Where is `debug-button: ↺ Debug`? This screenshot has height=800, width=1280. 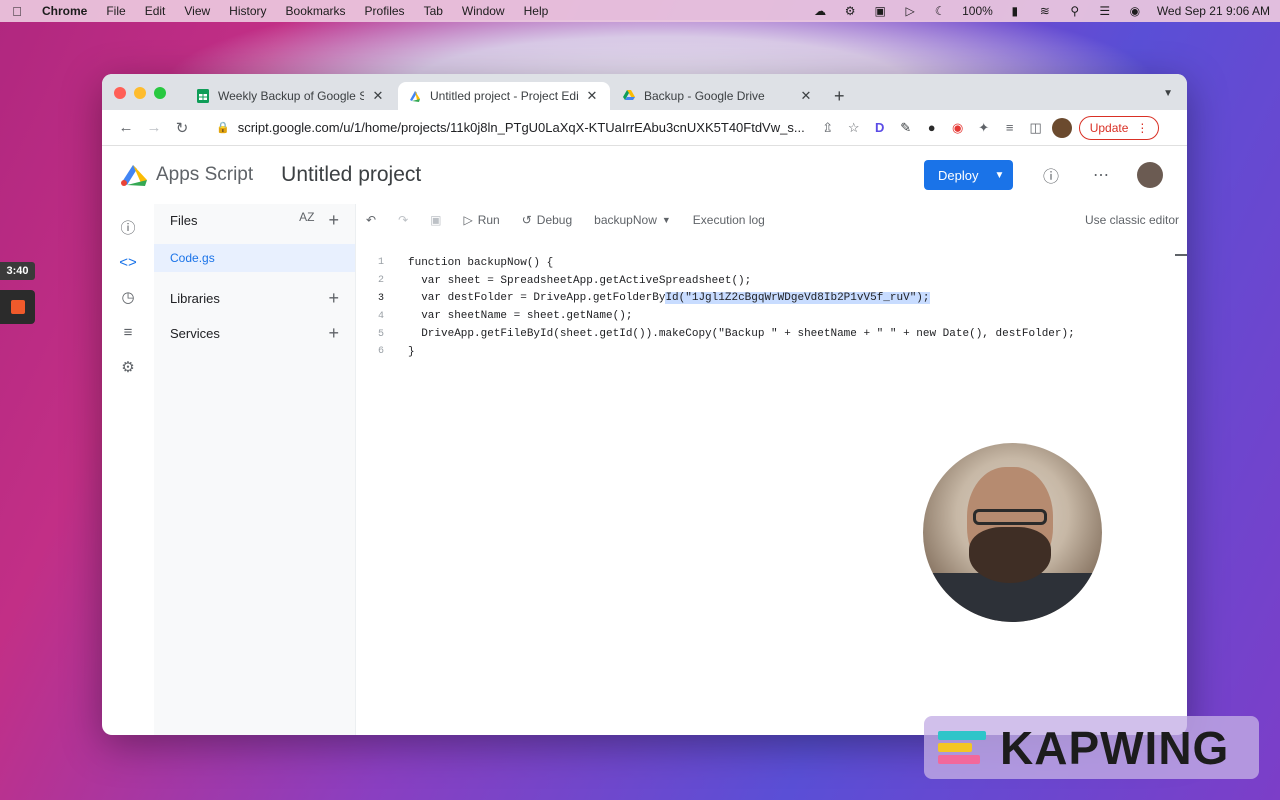 debug-button: ↺ Debug is located at coordinates (547, 220).